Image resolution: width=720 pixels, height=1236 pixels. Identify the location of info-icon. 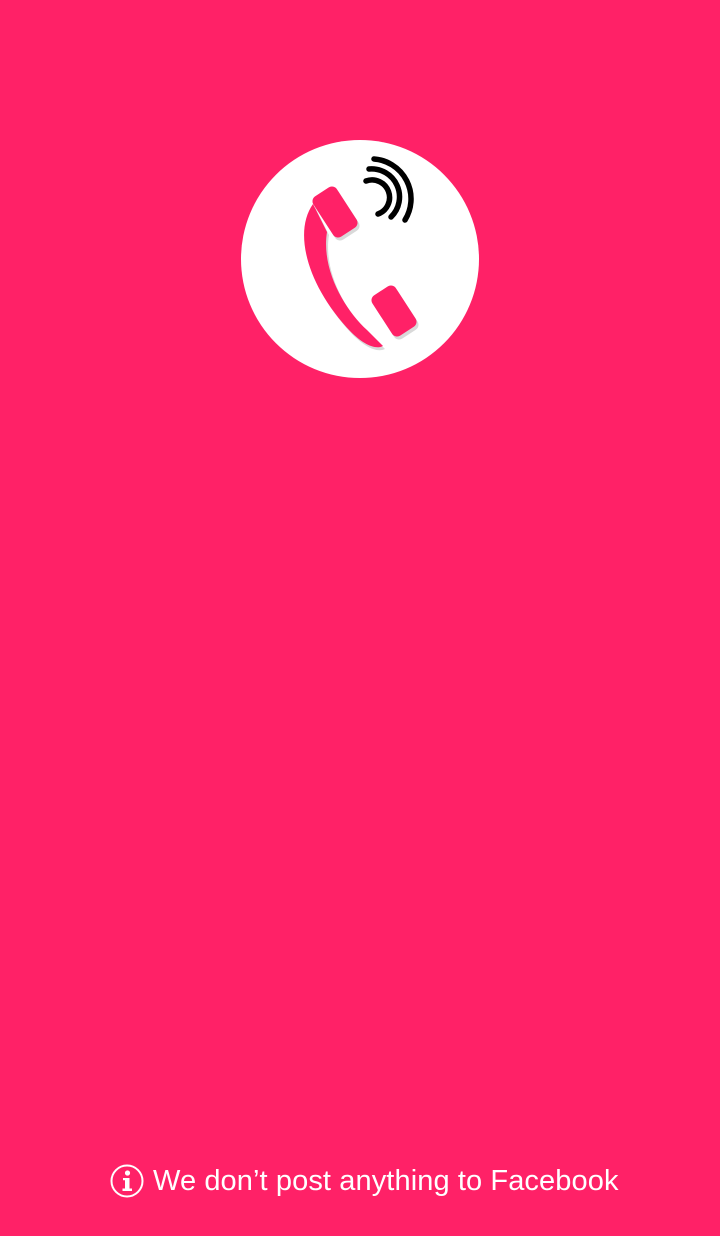
(127, 1181).